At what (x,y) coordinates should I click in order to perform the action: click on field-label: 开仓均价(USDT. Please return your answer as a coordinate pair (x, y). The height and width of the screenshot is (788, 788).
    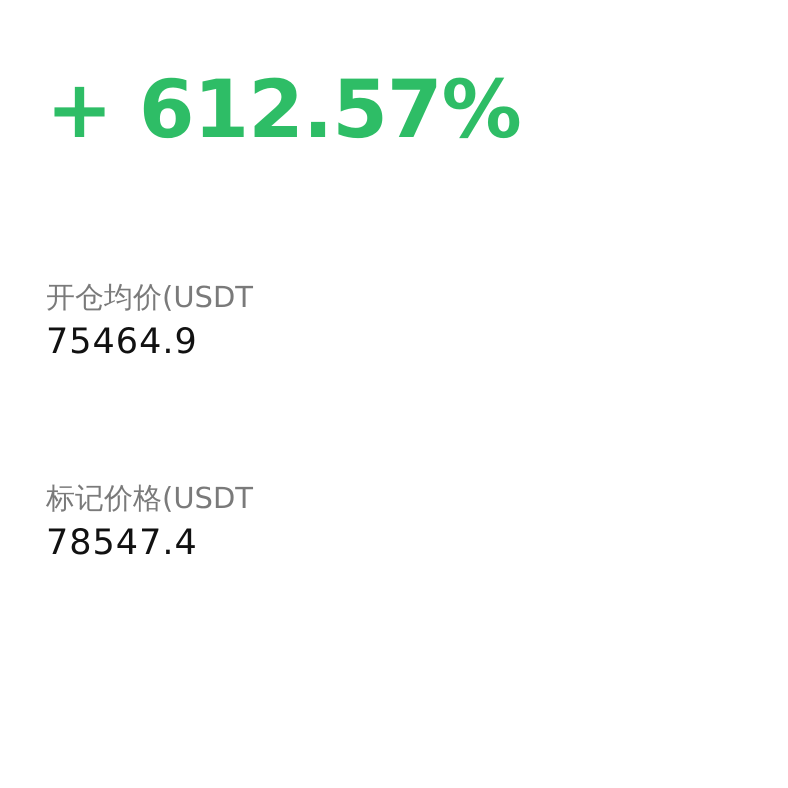
    Looking at the image, I should click on (149, 297).